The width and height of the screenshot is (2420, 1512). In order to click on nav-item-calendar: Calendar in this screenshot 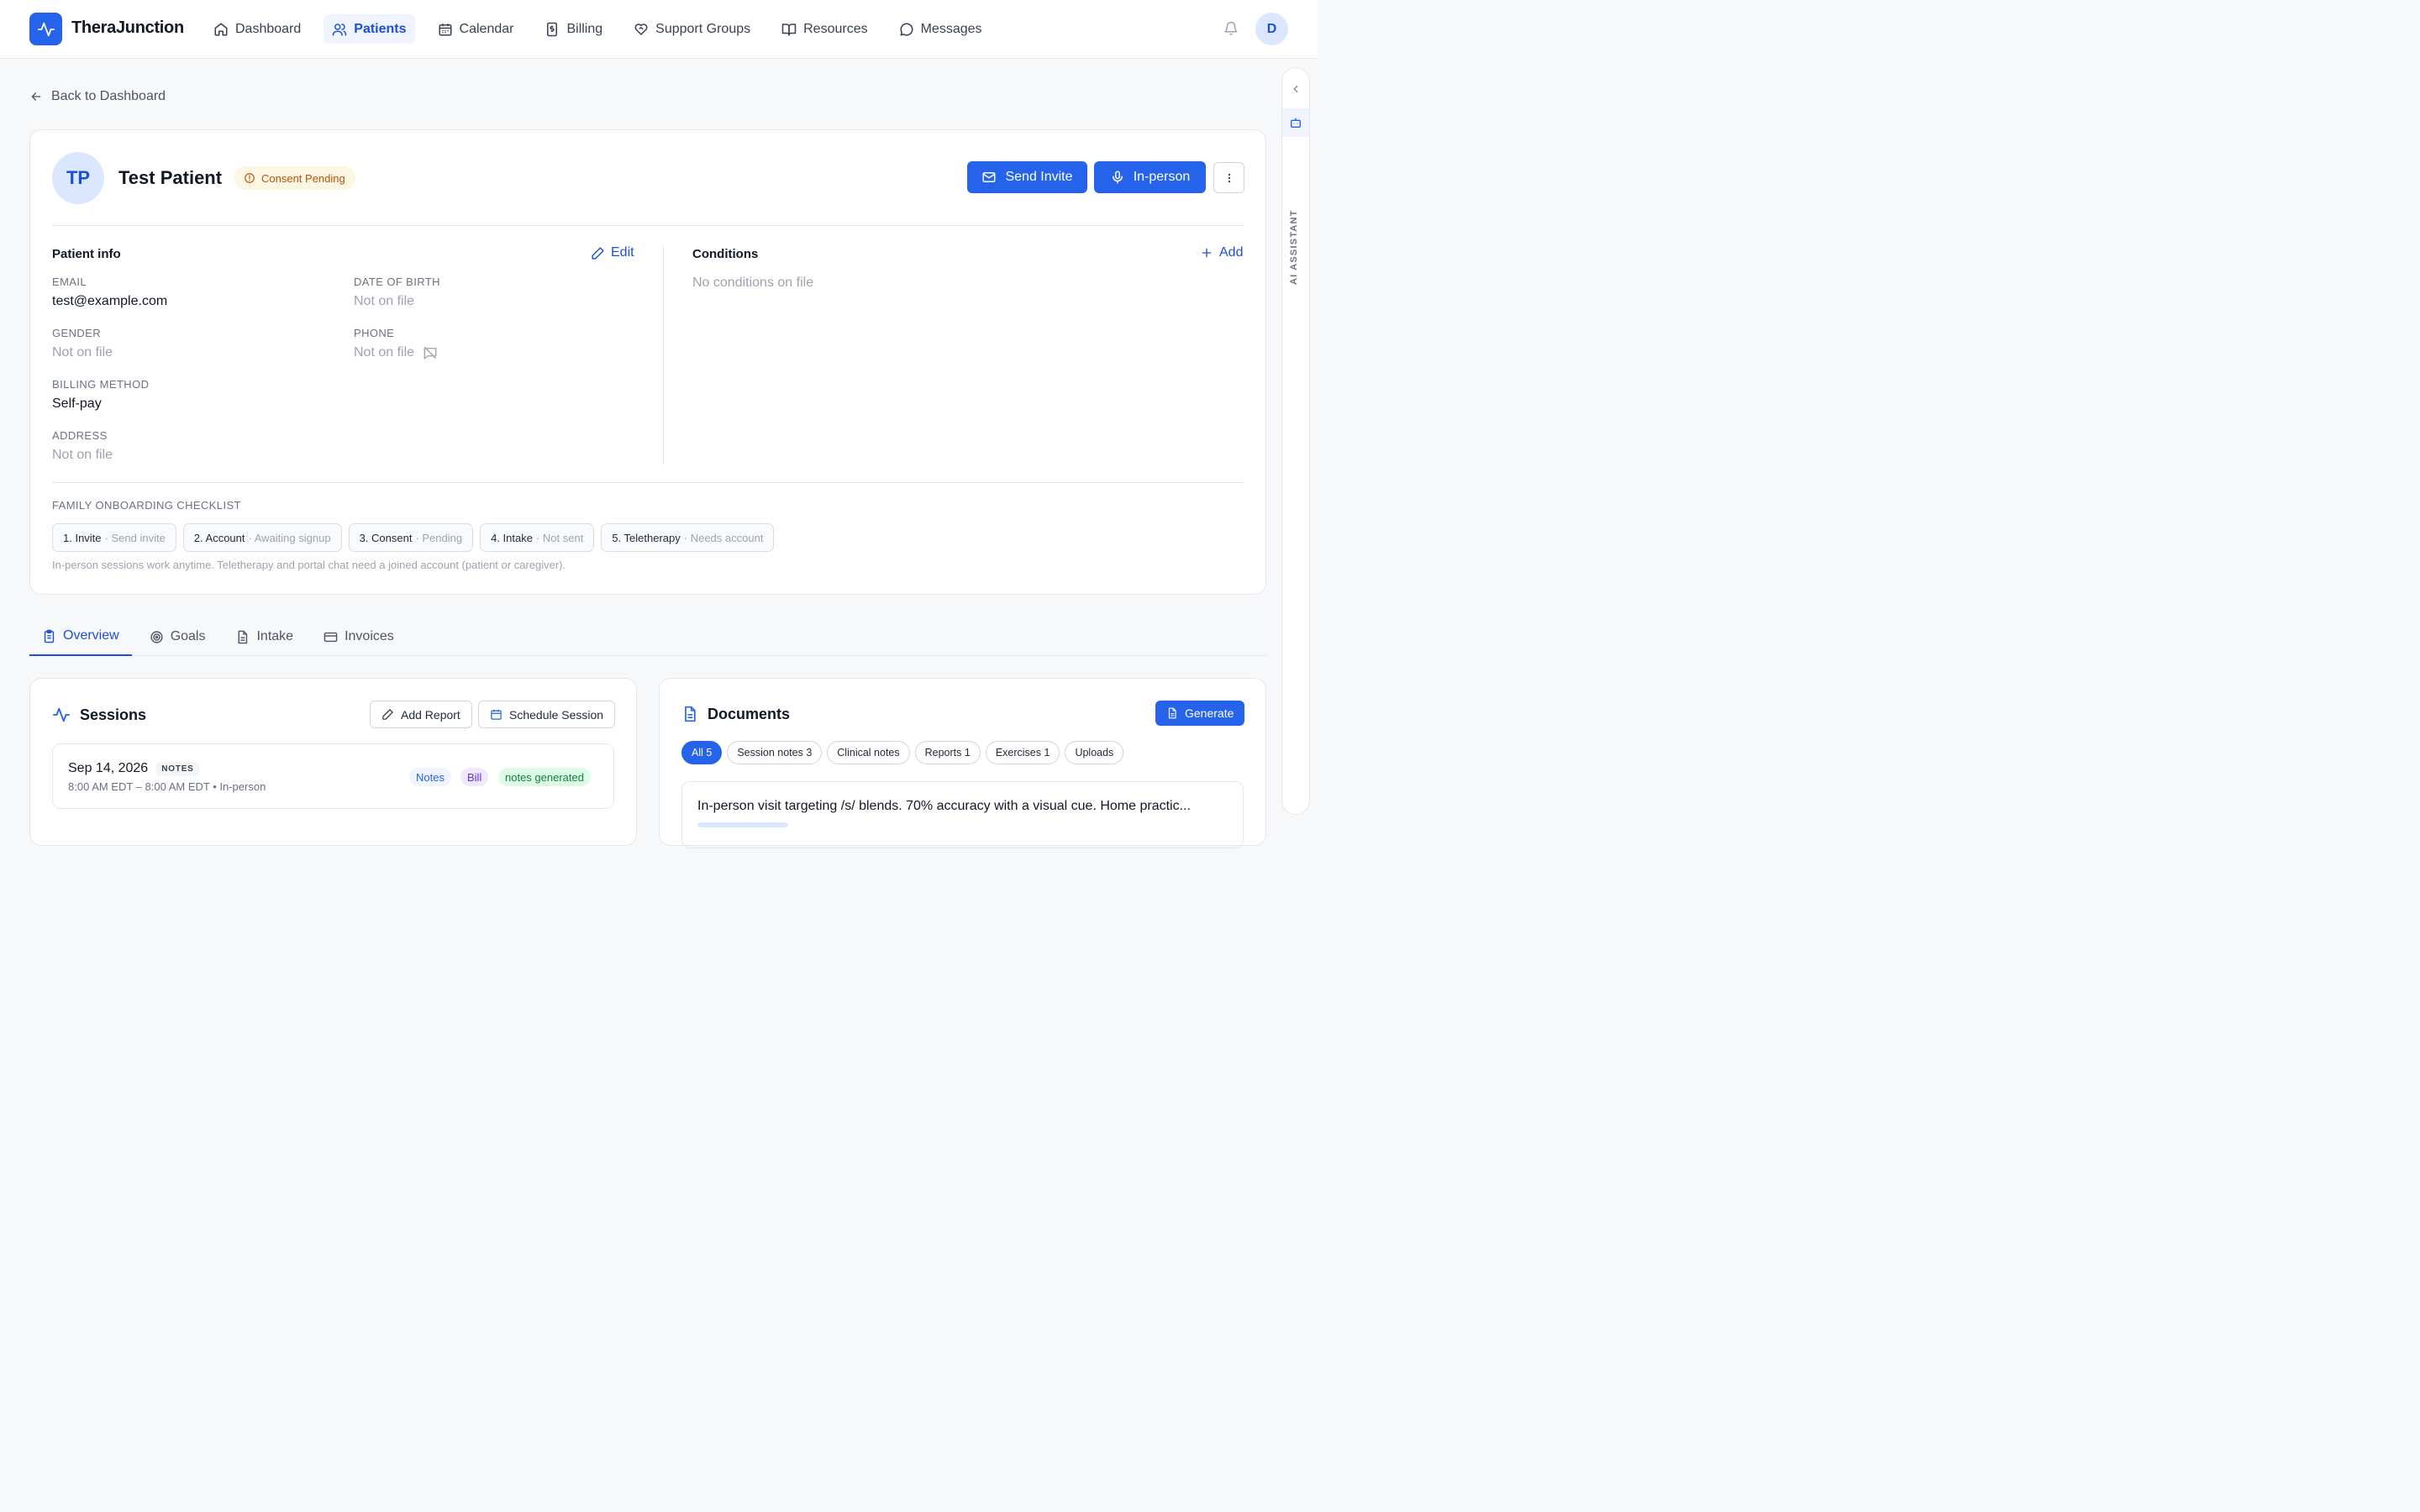, I will do `click(476, 29)`.